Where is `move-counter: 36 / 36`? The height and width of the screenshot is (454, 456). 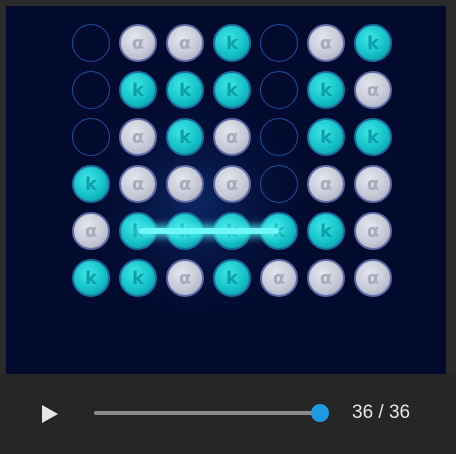 move-counter: 36 / 36 is located at coordinates (381, 412).